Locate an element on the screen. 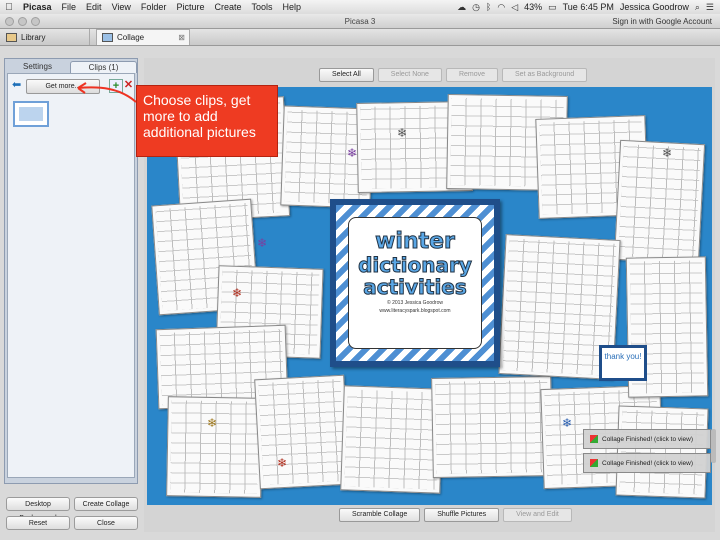  spotlight-icon: ⌕ is located at coordinates (697, 7).